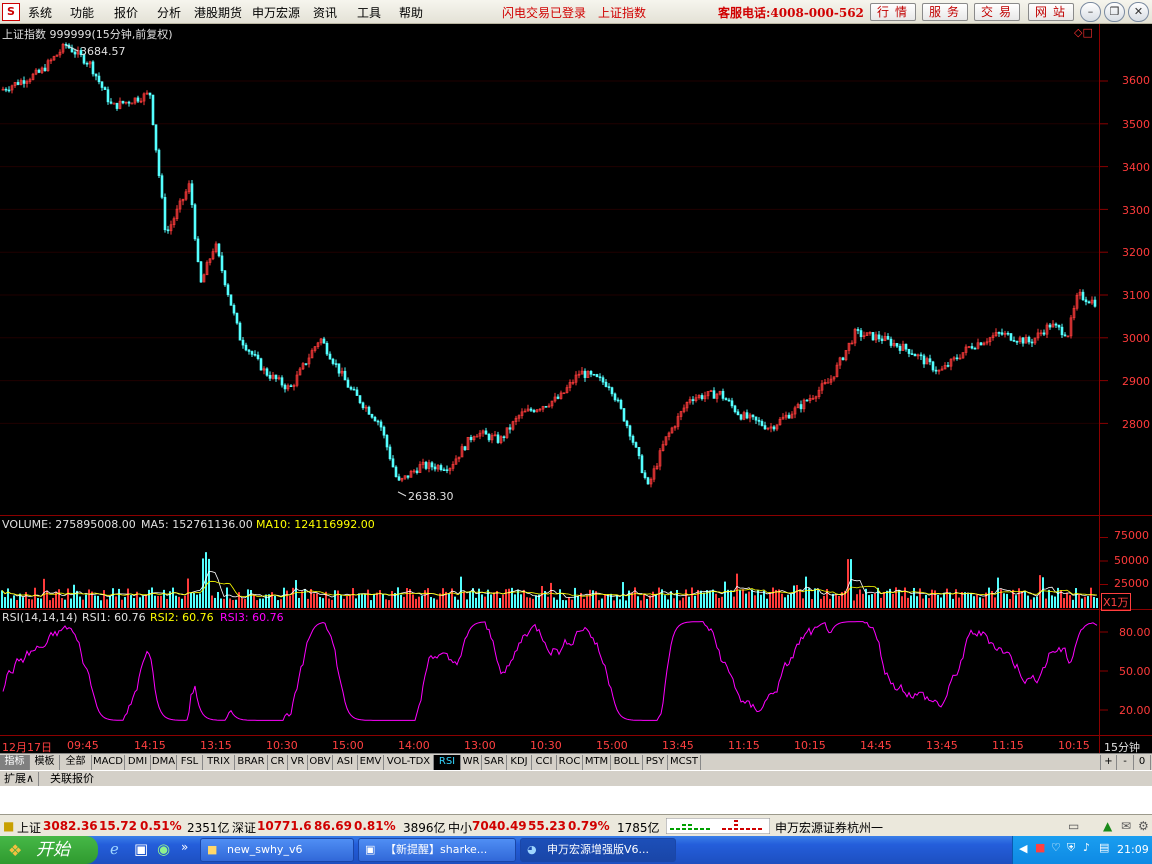 Image resolution: width=1152 pixels, height=864 pixels. I want to click on tab-template: 模板, so click(45, 762).